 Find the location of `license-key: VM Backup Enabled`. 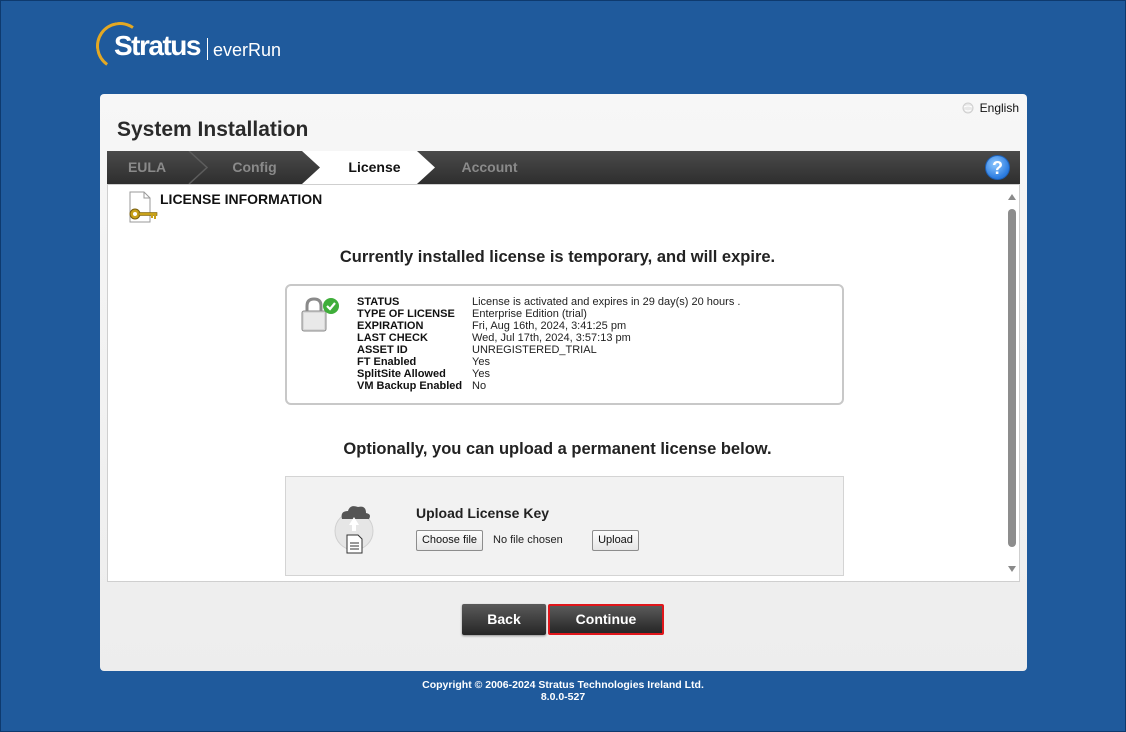

license-key: VM Backup Enabled is located at coordinates (410, 386).